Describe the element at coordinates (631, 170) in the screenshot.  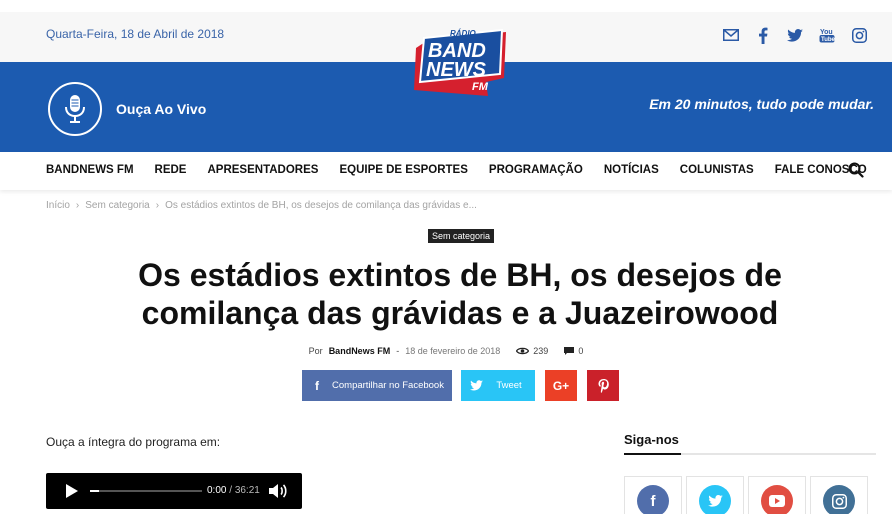
I see `nav-item-noticias: NOTÍCIAS` at that location.